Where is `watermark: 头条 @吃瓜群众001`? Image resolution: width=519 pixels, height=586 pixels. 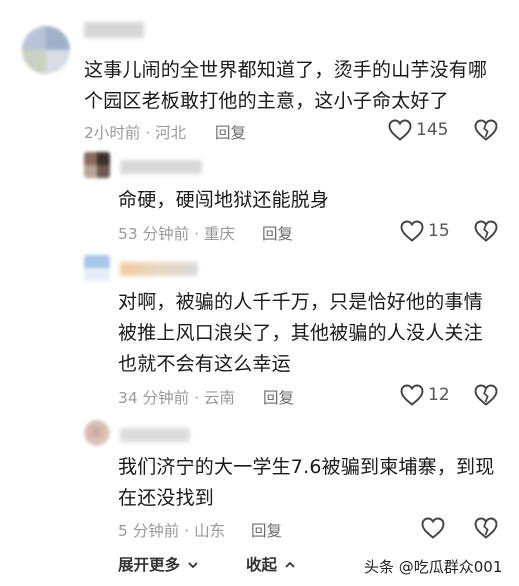
watermark: 头条 @吃瓜群众001 is located at coordinates (433, 567).